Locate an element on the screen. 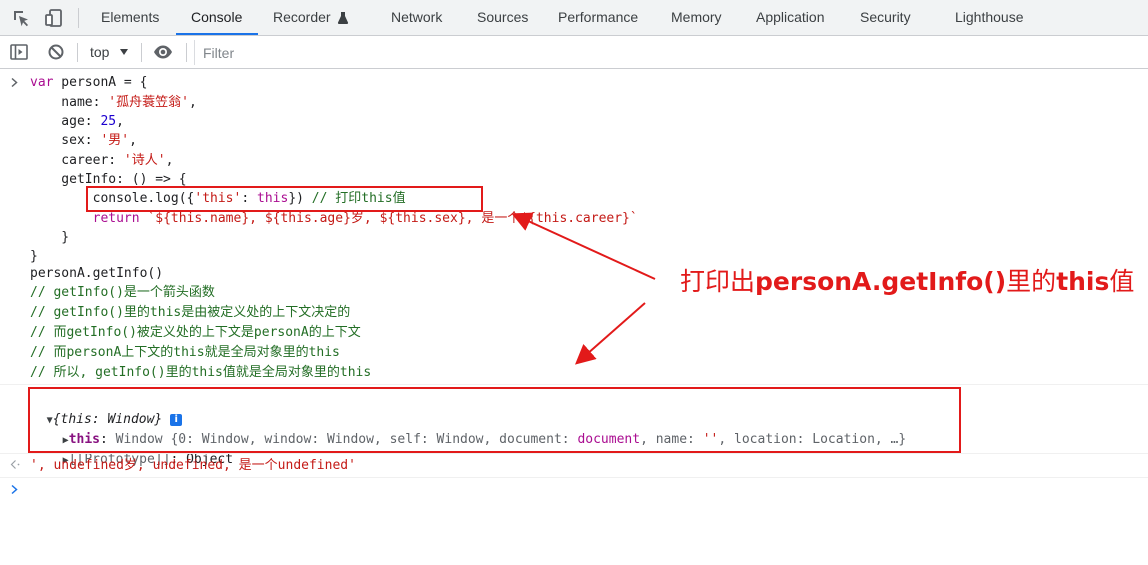 The image size is (1148, 565). arrow-to-console-log is located at coordinates (583, 246).